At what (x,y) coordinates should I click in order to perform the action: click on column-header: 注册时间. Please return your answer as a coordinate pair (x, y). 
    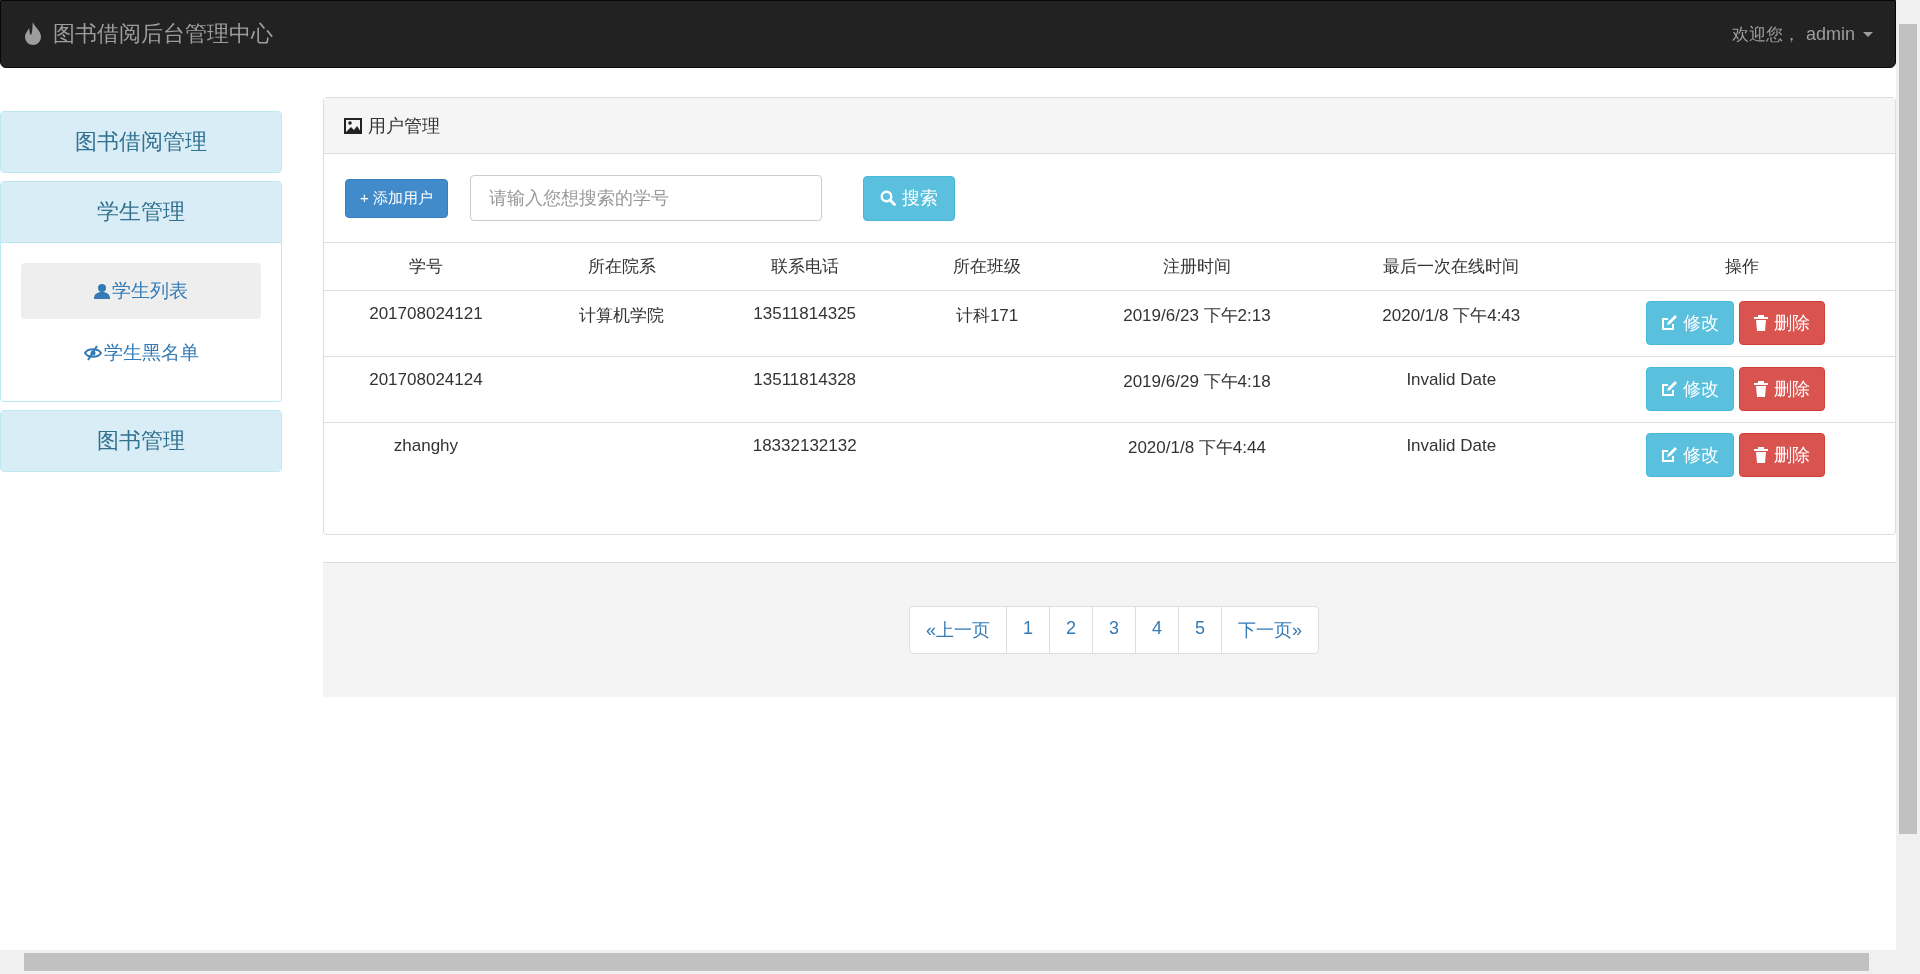
    Looking at the image, I should click on (1196, 266).